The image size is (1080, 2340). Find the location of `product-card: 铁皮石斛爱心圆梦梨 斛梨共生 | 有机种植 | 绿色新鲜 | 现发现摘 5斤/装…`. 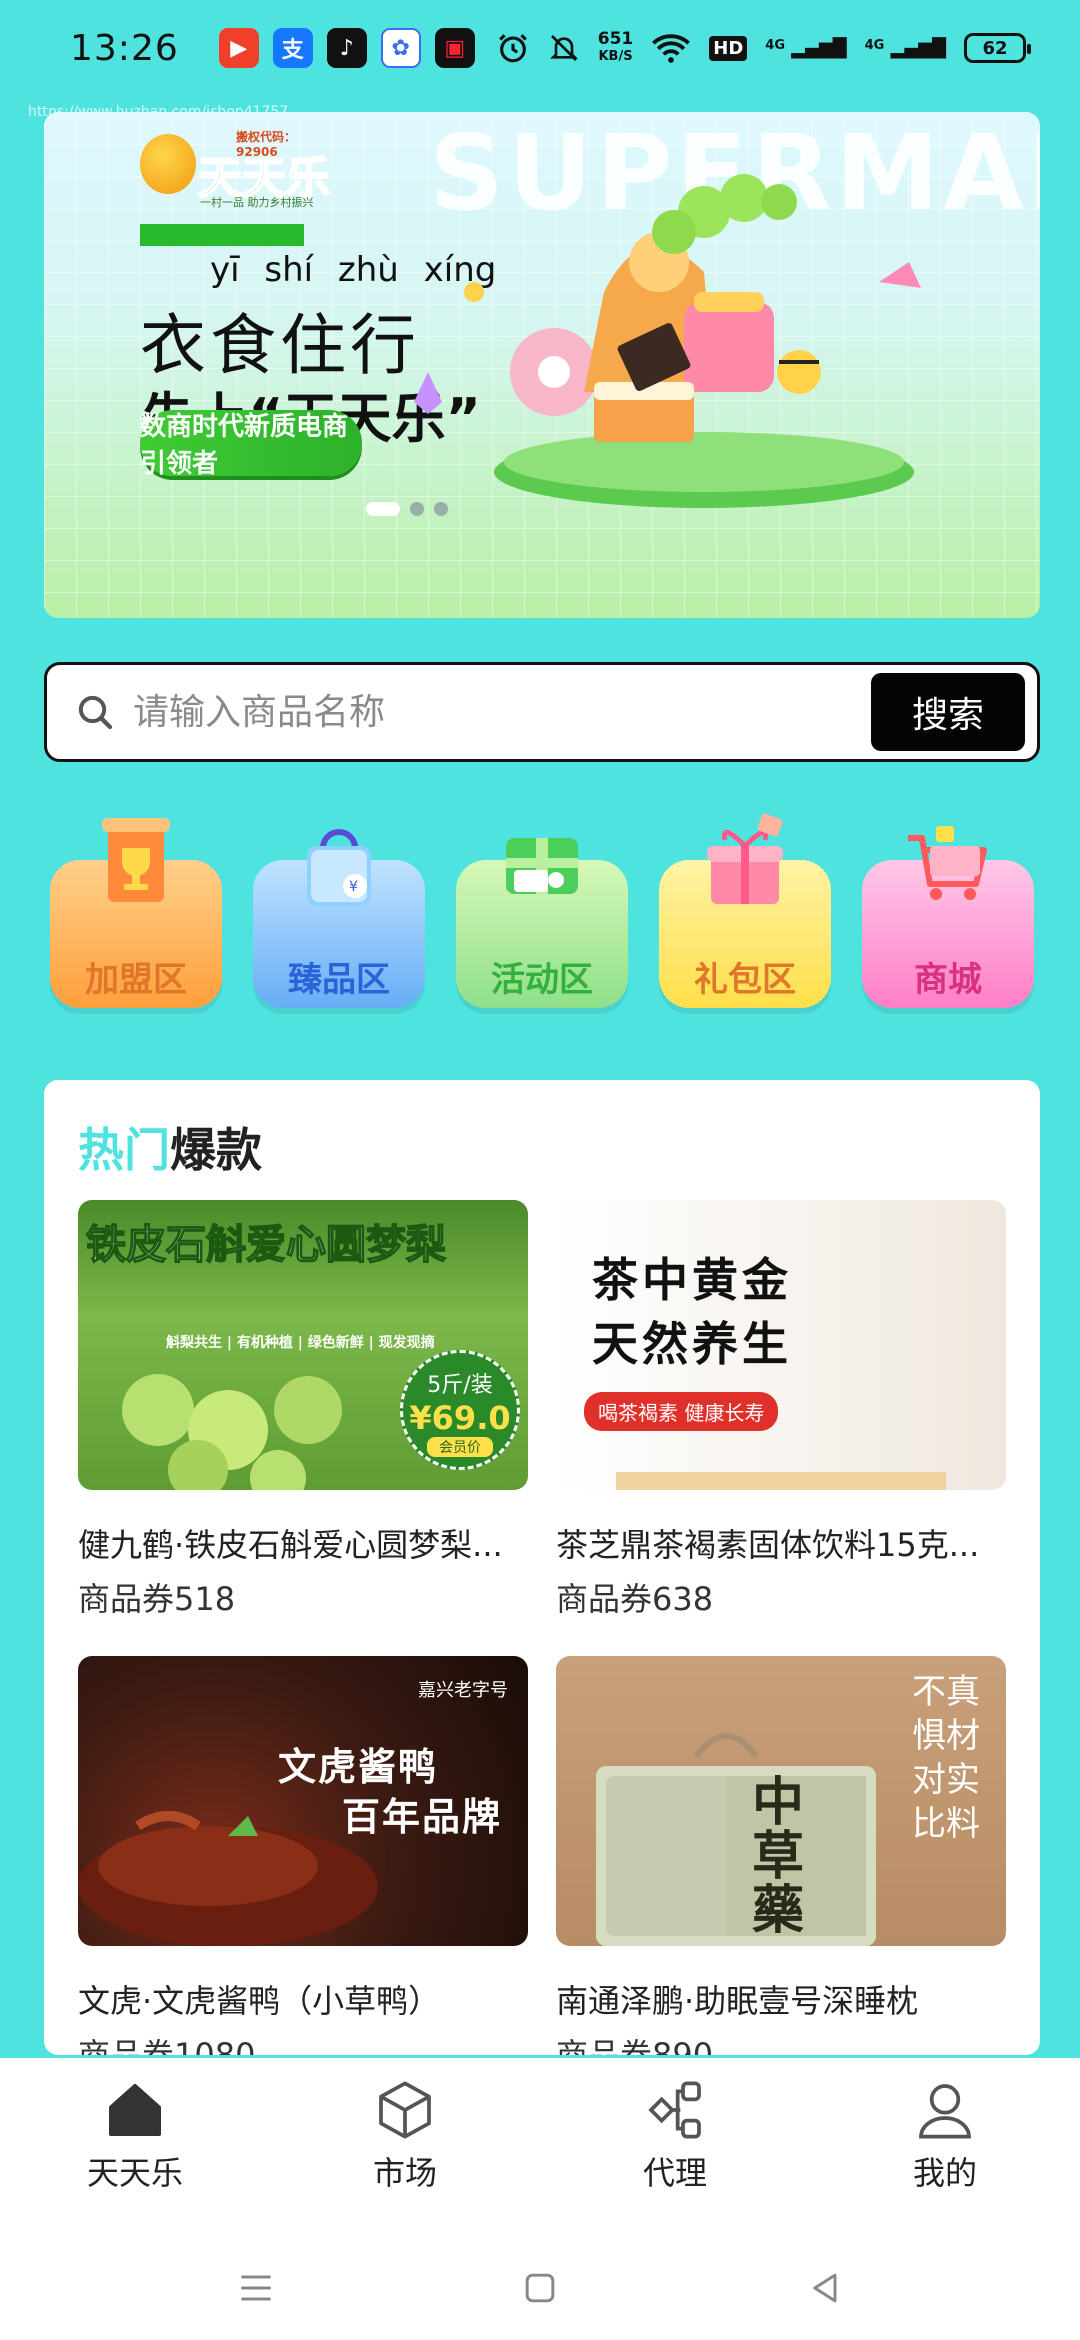

product-card: 铁皮石斛爱心圆梦梨 斛梨共生 | 有机种植 | 绿色新鲜 | 现发现摘 5斤/装… is located at coordinates (303, 1410).